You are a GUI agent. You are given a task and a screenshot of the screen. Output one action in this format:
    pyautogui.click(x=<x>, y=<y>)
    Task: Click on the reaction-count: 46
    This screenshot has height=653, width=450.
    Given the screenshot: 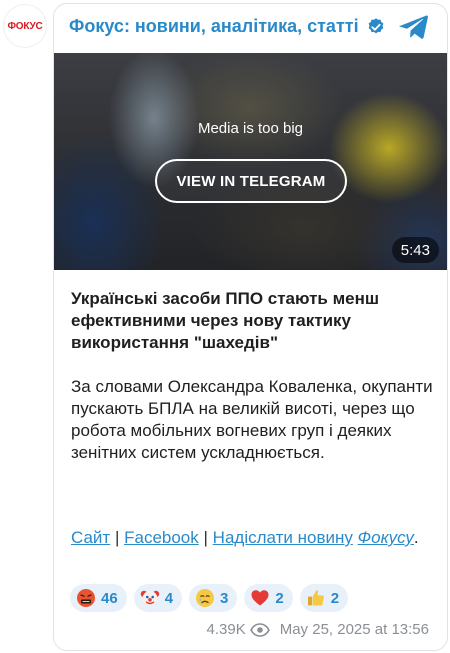 What is the action you would take?
    pyautogui.click(x=109, y=598)
    